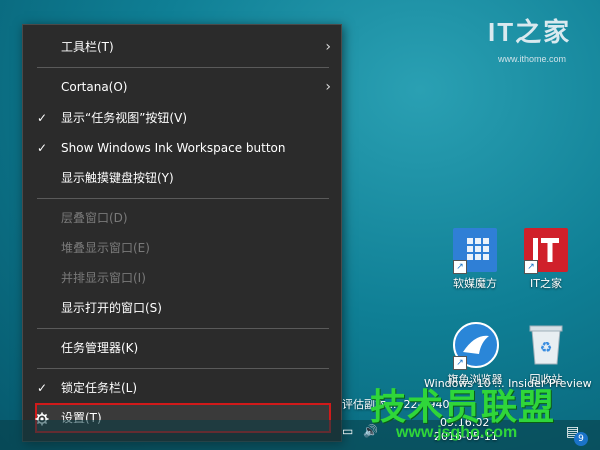 The image size is (600, 450). Describe the element at coordinates (182, 308) in the screenshot. I see `menu-item-show-open-windows: 显示打开的窗口(S)` at that location.